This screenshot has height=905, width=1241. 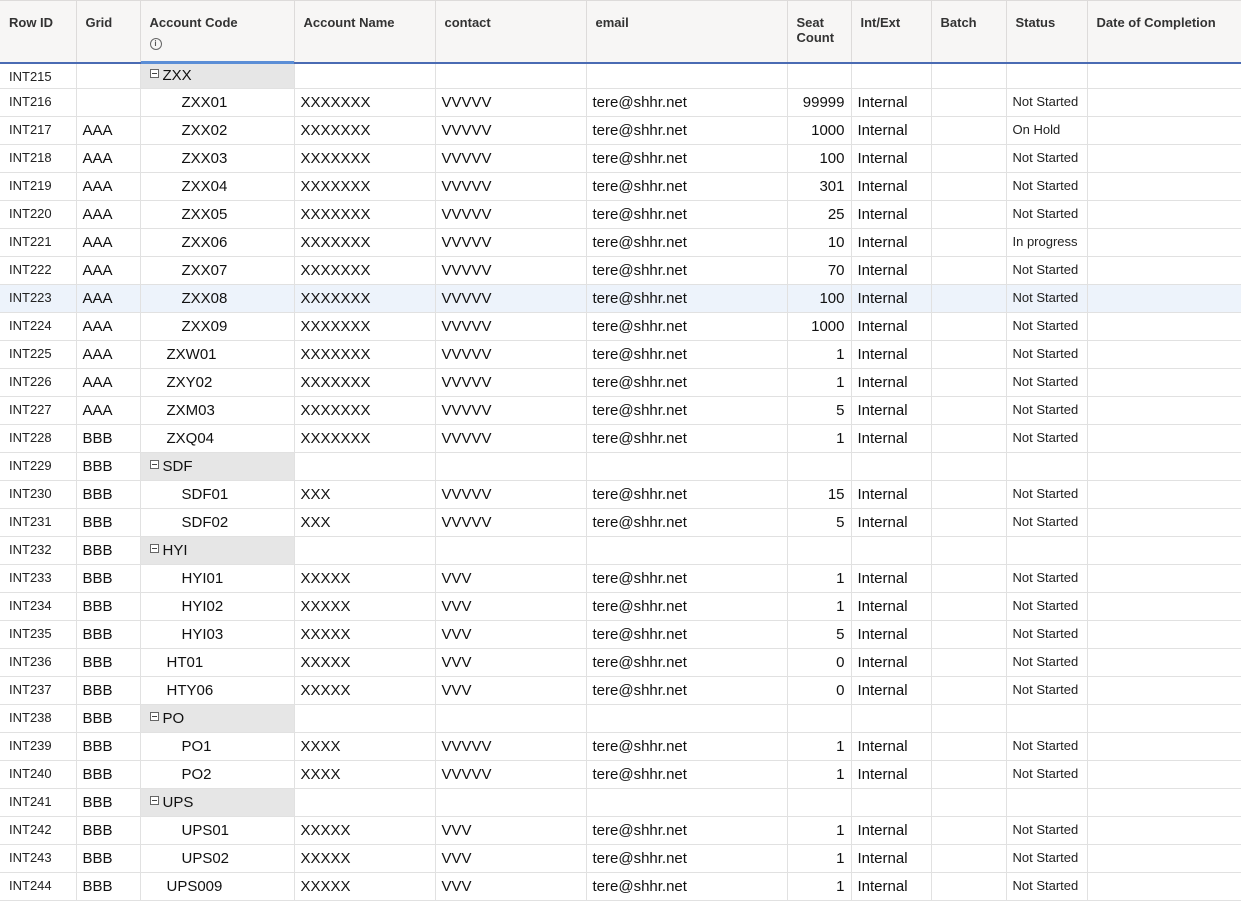 I want to click on row-id-cell: INT226, so click(x=38, y=382).